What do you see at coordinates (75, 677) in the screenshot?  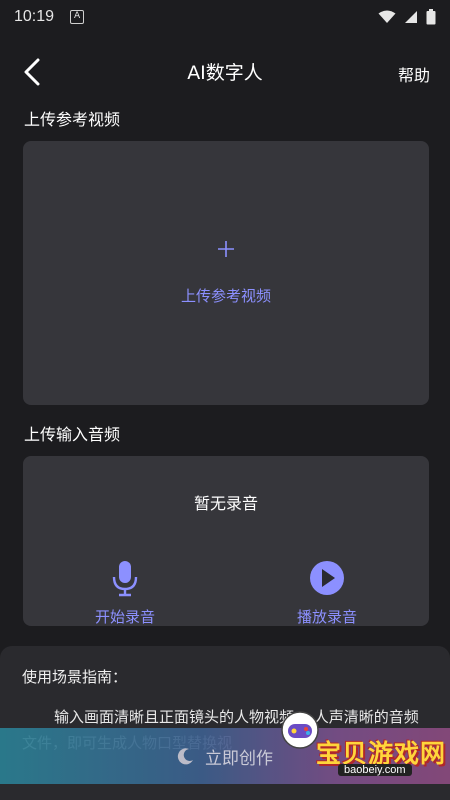 I see `guide-title: 使用场景指南：` at bounding box center [75, 677].